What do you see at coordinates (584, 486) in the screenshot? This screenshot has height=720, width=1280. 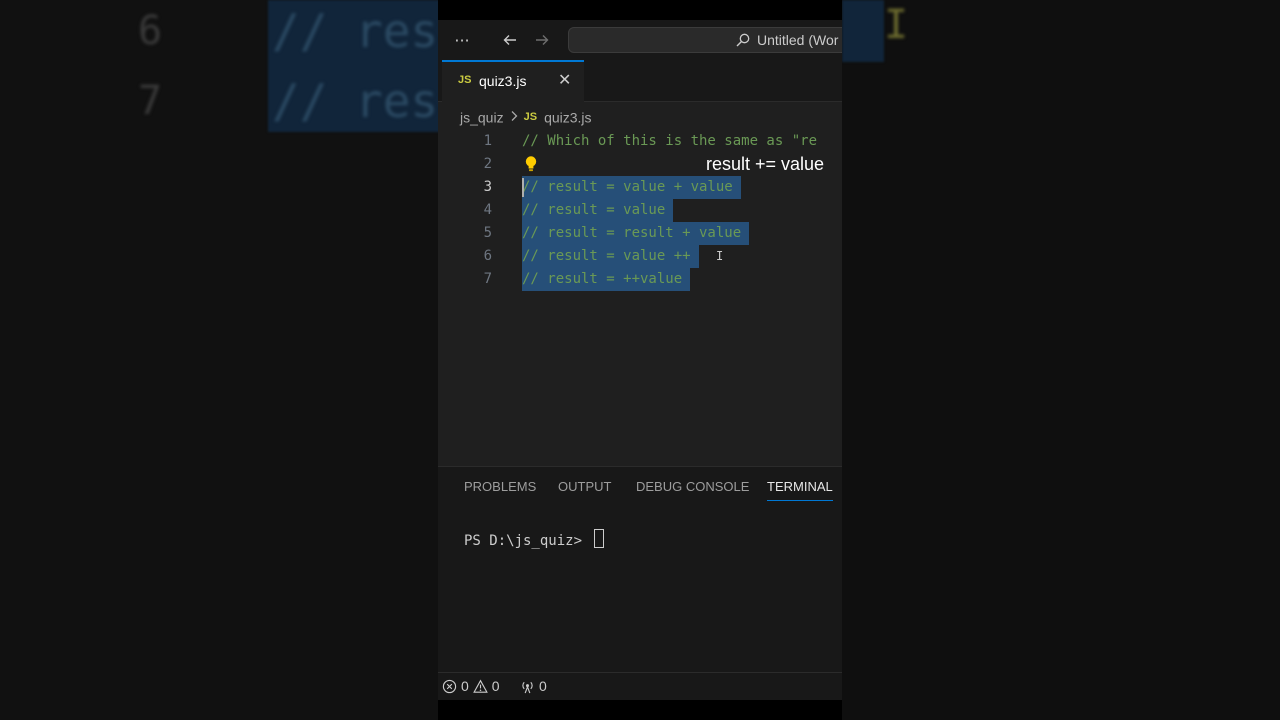 I see `tab-output: OUTPUT` at bounding box center [584, 486].